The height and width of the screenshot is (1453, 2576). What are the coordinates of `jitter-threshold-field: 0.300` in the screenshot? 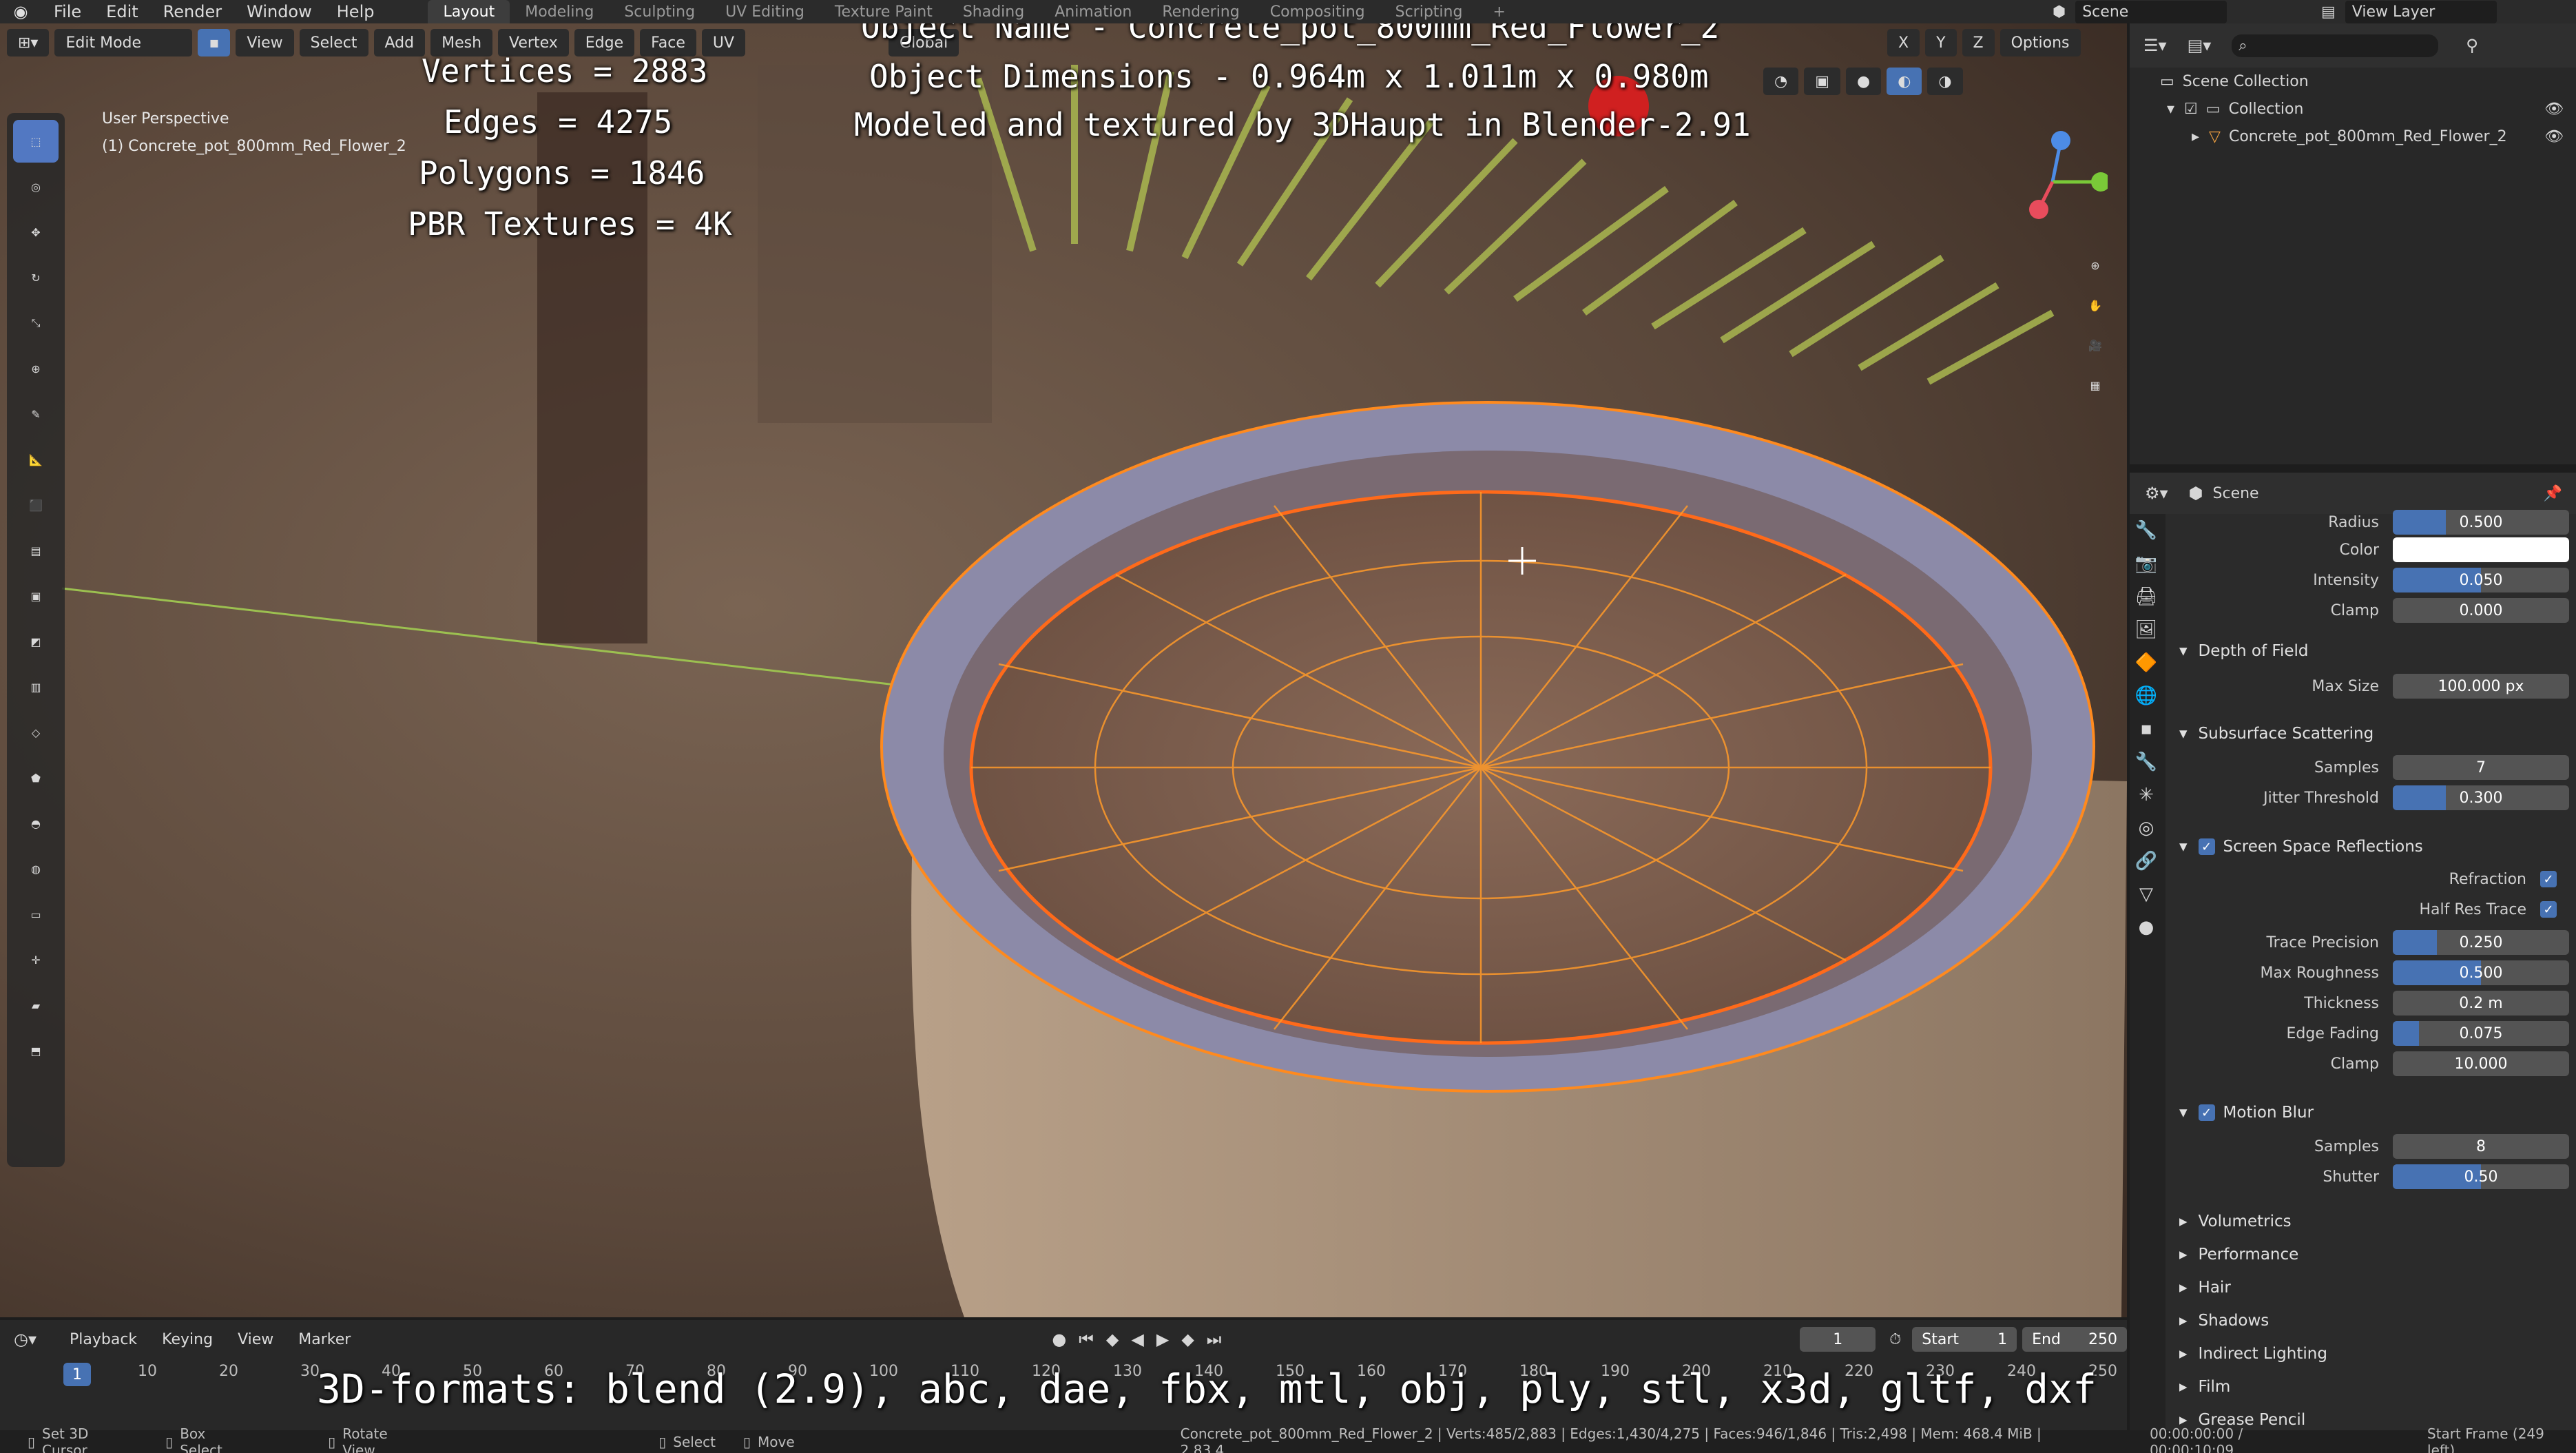 It's located at (2481, 797).